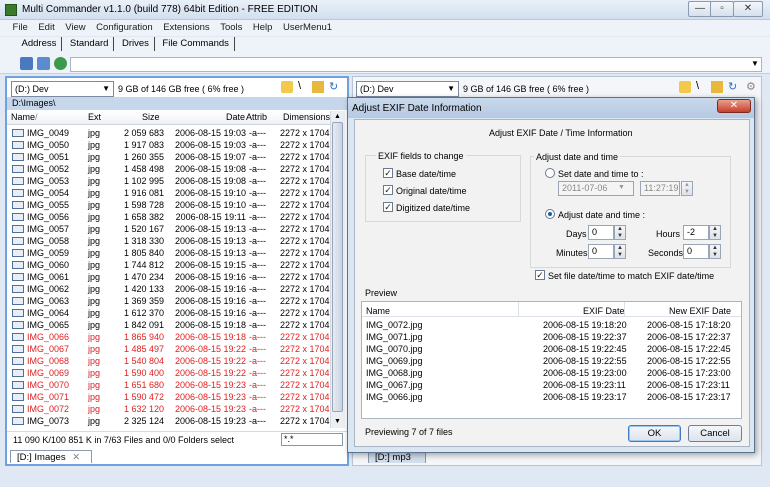 The width and height of the screenshot is (770, 487). What do you see at coordinates (388, 207) in the screenshot?
I see `digitized-date-checkbox: ✓` at bounding box center [388, 207].